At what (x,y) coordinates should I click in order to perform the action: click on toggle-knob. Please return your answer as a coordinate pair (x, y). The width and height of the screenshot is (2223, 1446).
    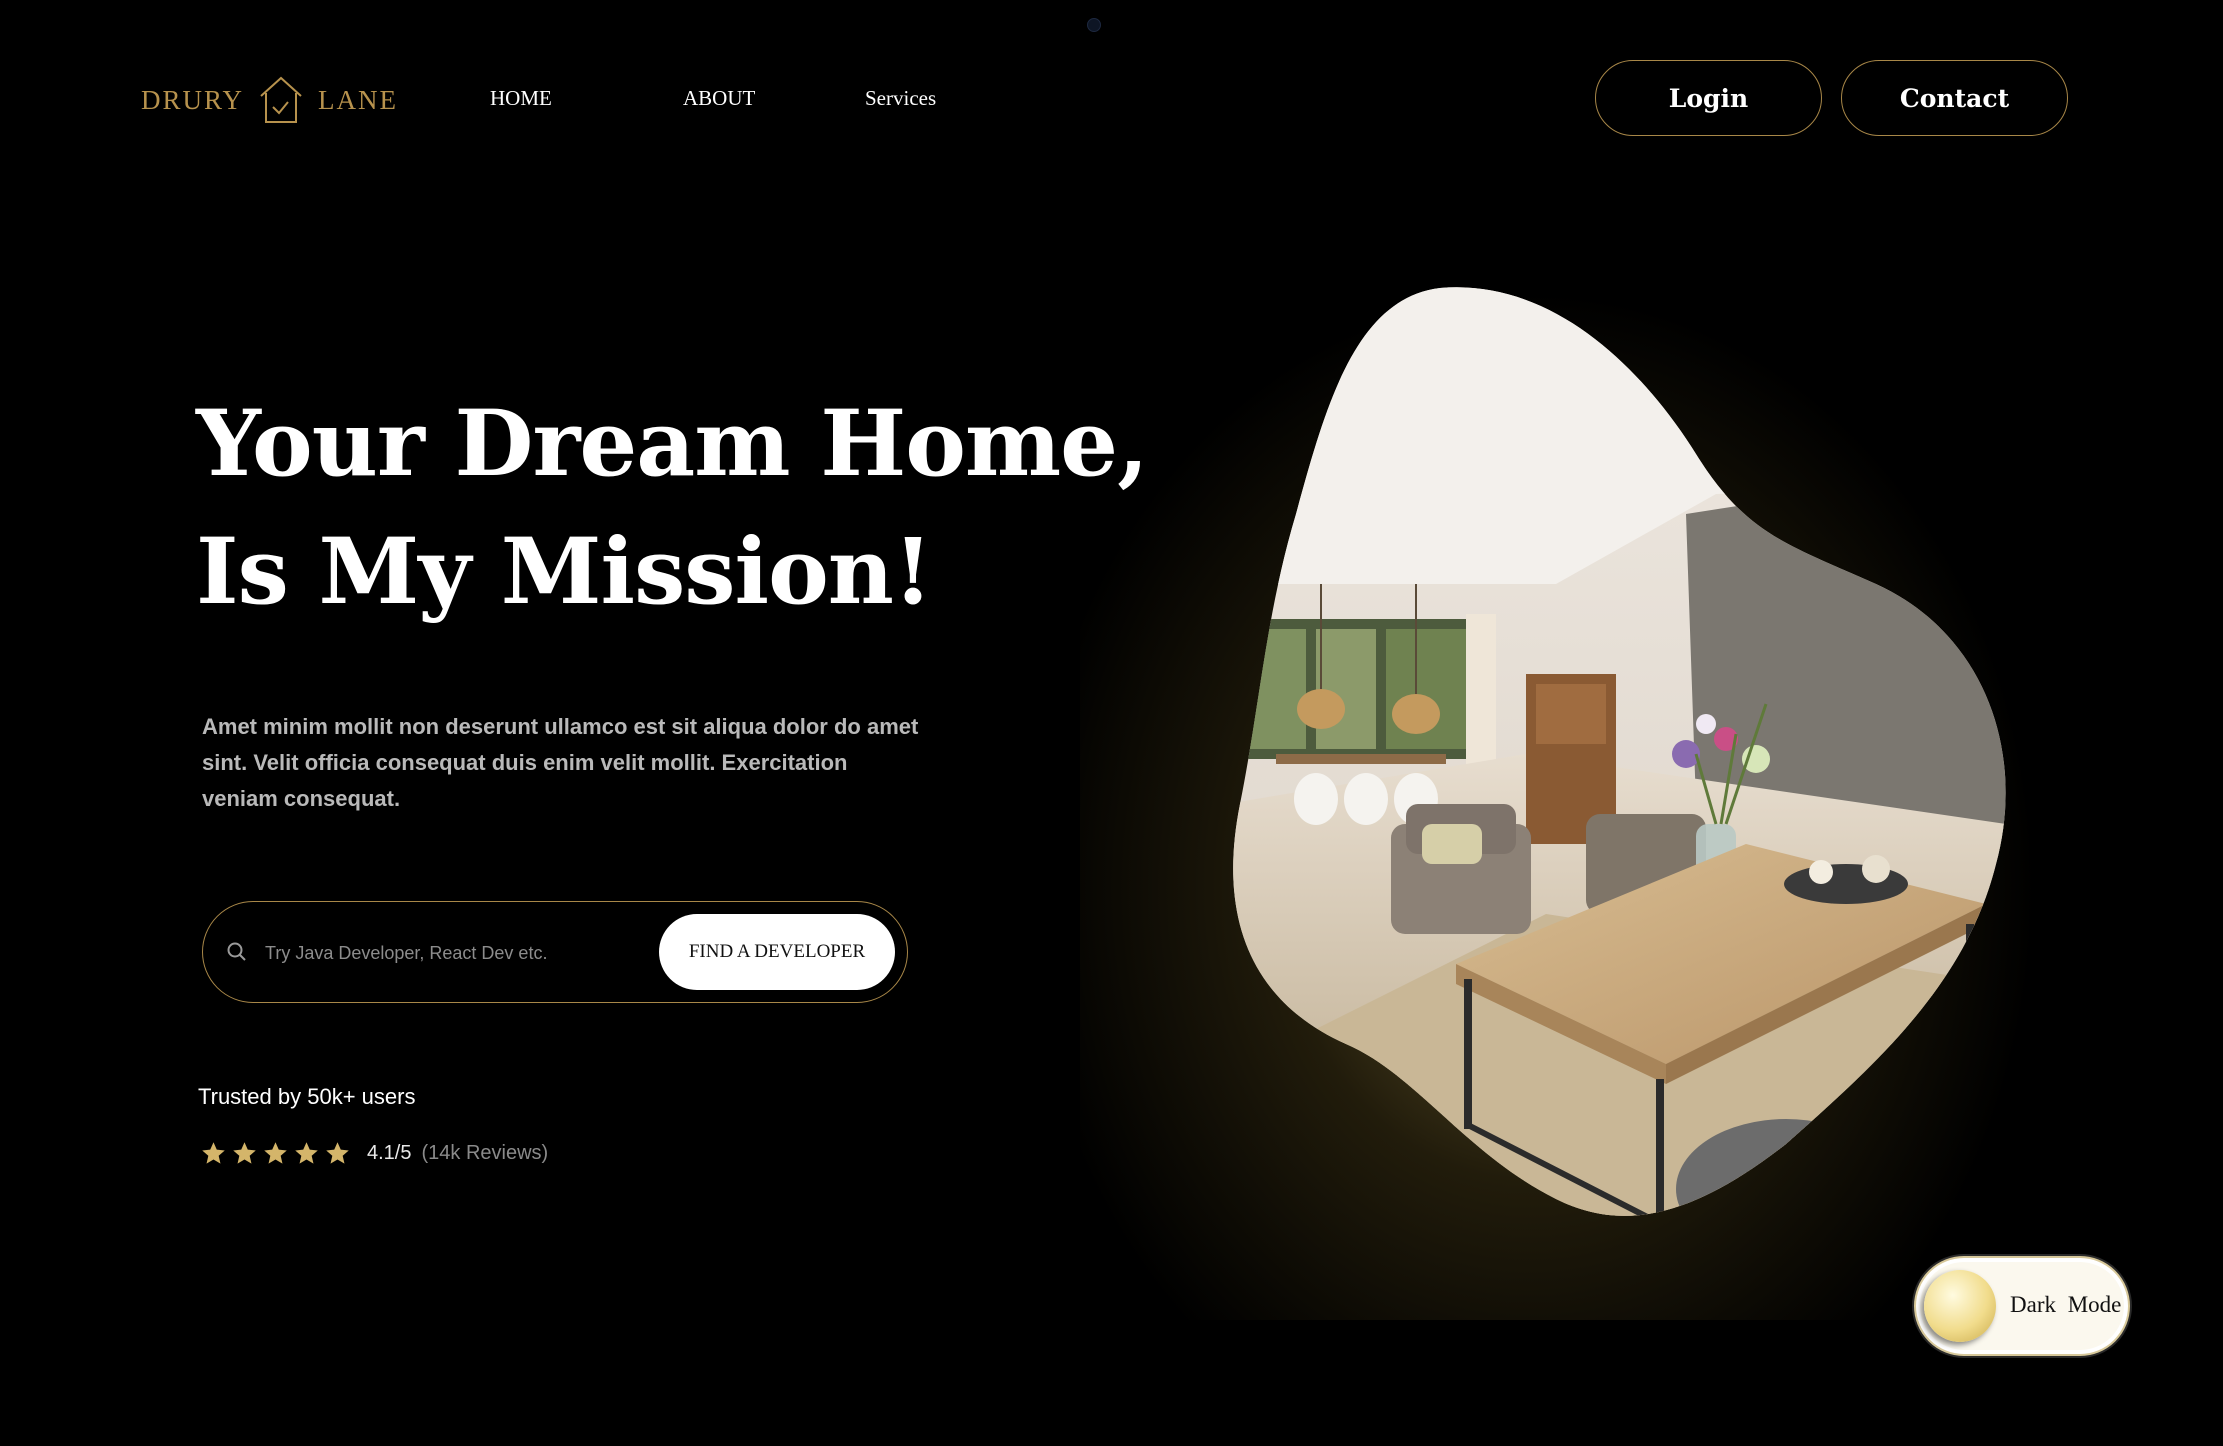
    Looking at the image, I should click on (1960, 1306).